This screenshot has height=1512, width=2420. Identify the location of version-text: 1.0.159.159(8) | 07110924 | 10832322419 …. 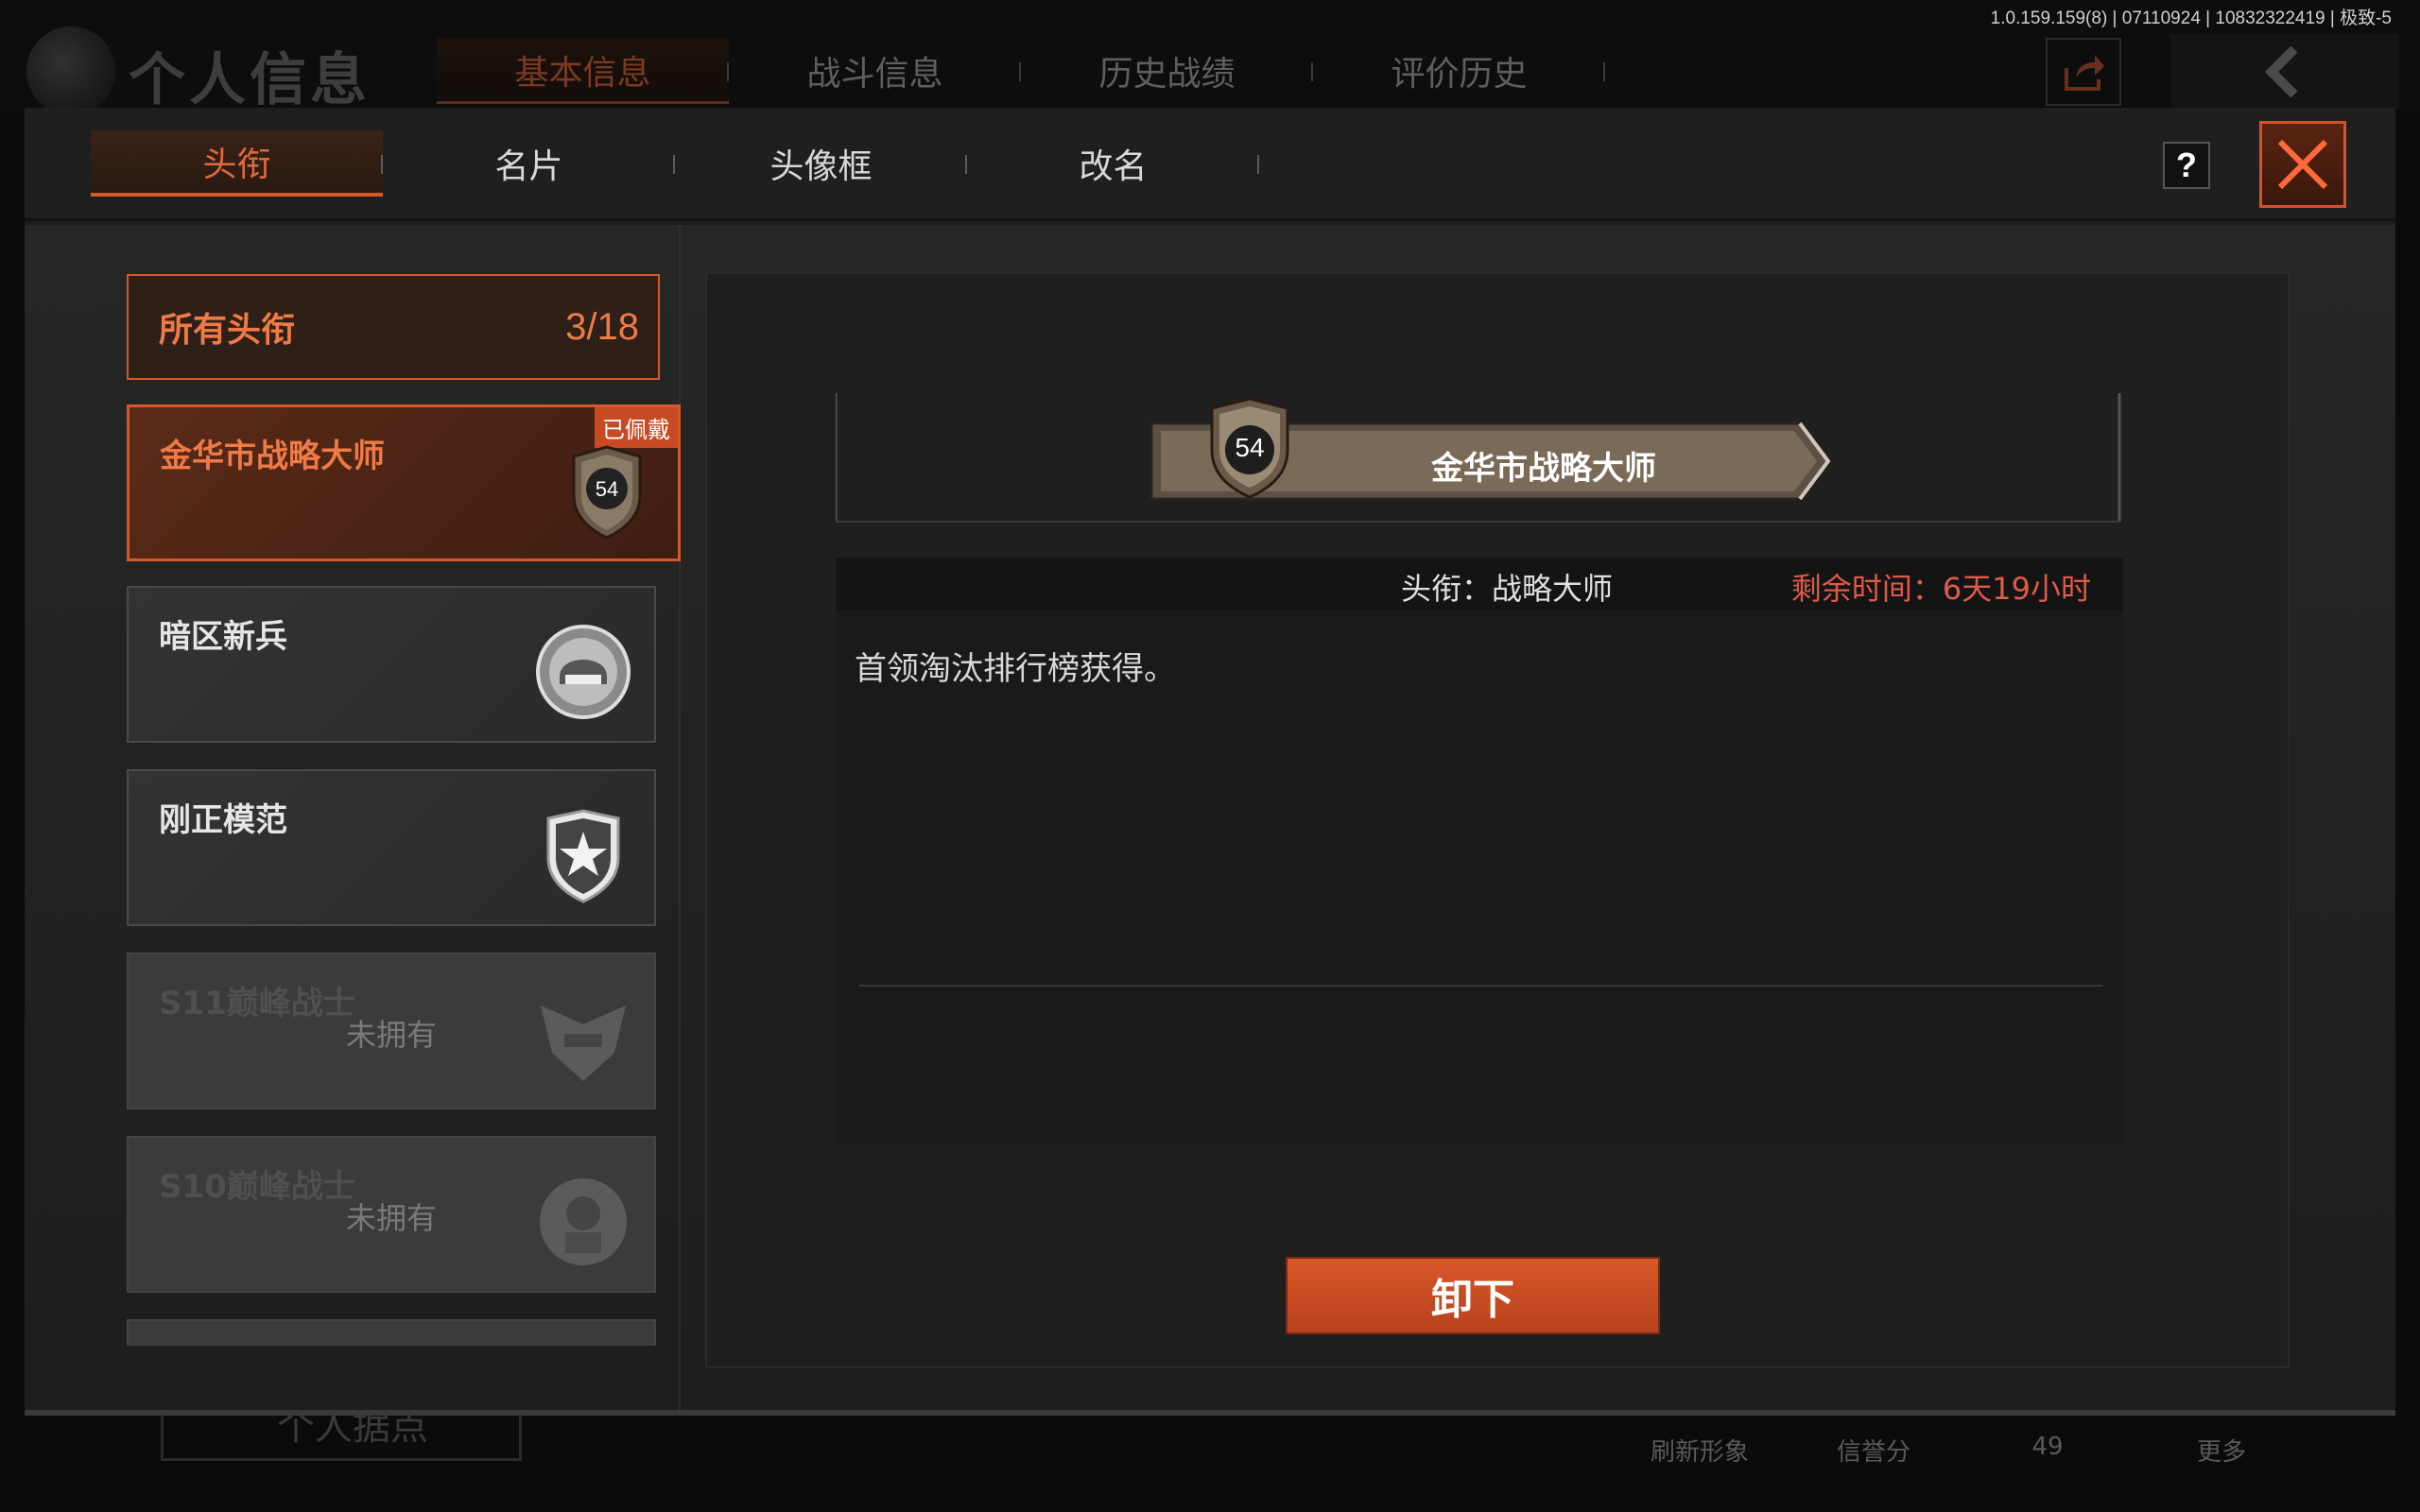
(2191, 18).